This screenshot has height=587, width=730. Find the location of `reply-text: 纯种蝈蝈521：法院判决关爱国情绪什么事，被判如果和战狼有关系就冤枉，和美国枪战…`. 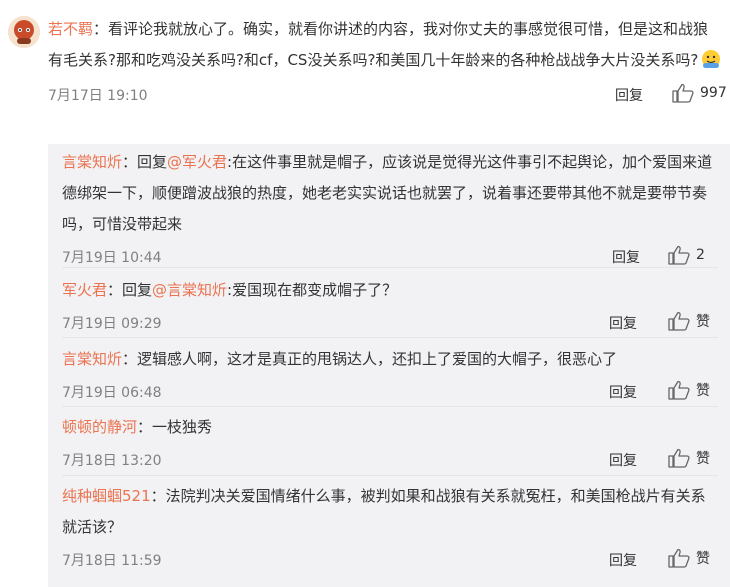

reply-text: 纯种蝈蝈521：法院判决关爱国情绪什么事，被判如果和战狼有关系就冤枉，和美国枪战… is located at coordinates (390, 512).